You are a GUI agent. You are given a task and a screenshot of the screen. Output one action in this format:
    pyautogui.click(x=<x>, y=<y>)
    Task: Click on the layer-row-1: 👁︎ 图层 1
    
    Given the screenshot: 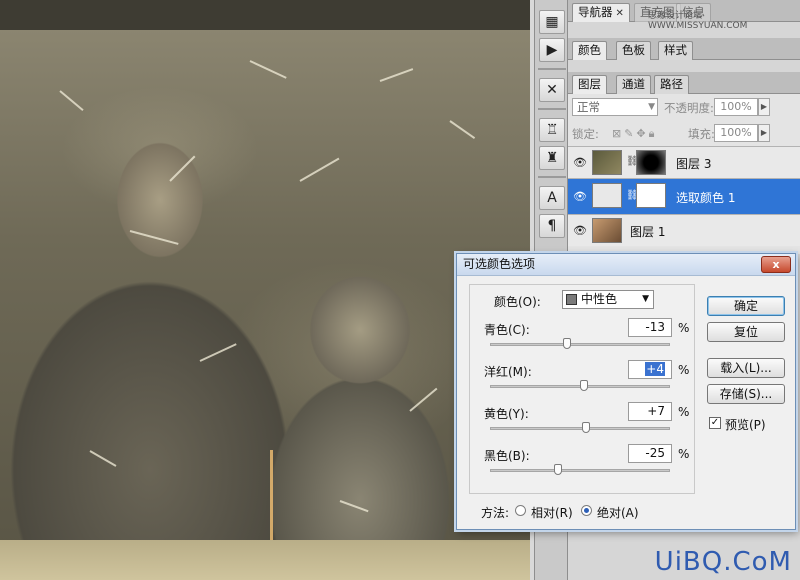 What is the action you would take?
    pyautogui.click(x=684, y=230)
    